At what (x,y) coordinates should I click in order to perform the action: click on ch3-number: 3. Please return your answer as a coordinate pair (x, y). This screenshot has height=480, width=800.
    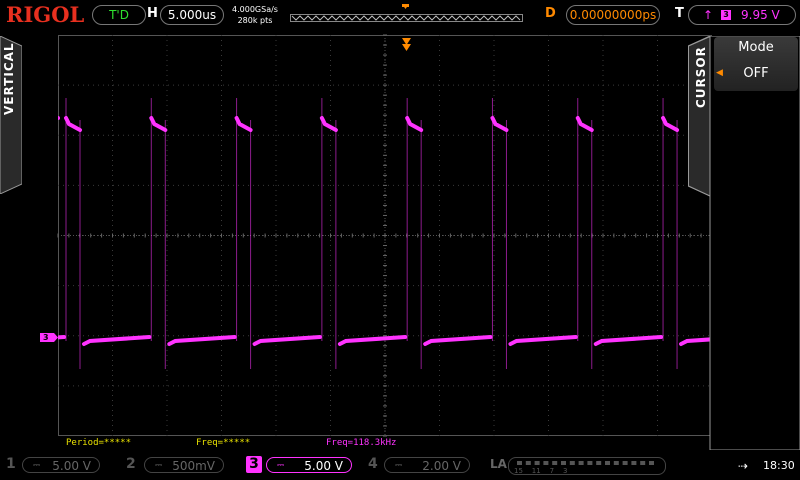
    Looking at the image, I should click on (254, 464).